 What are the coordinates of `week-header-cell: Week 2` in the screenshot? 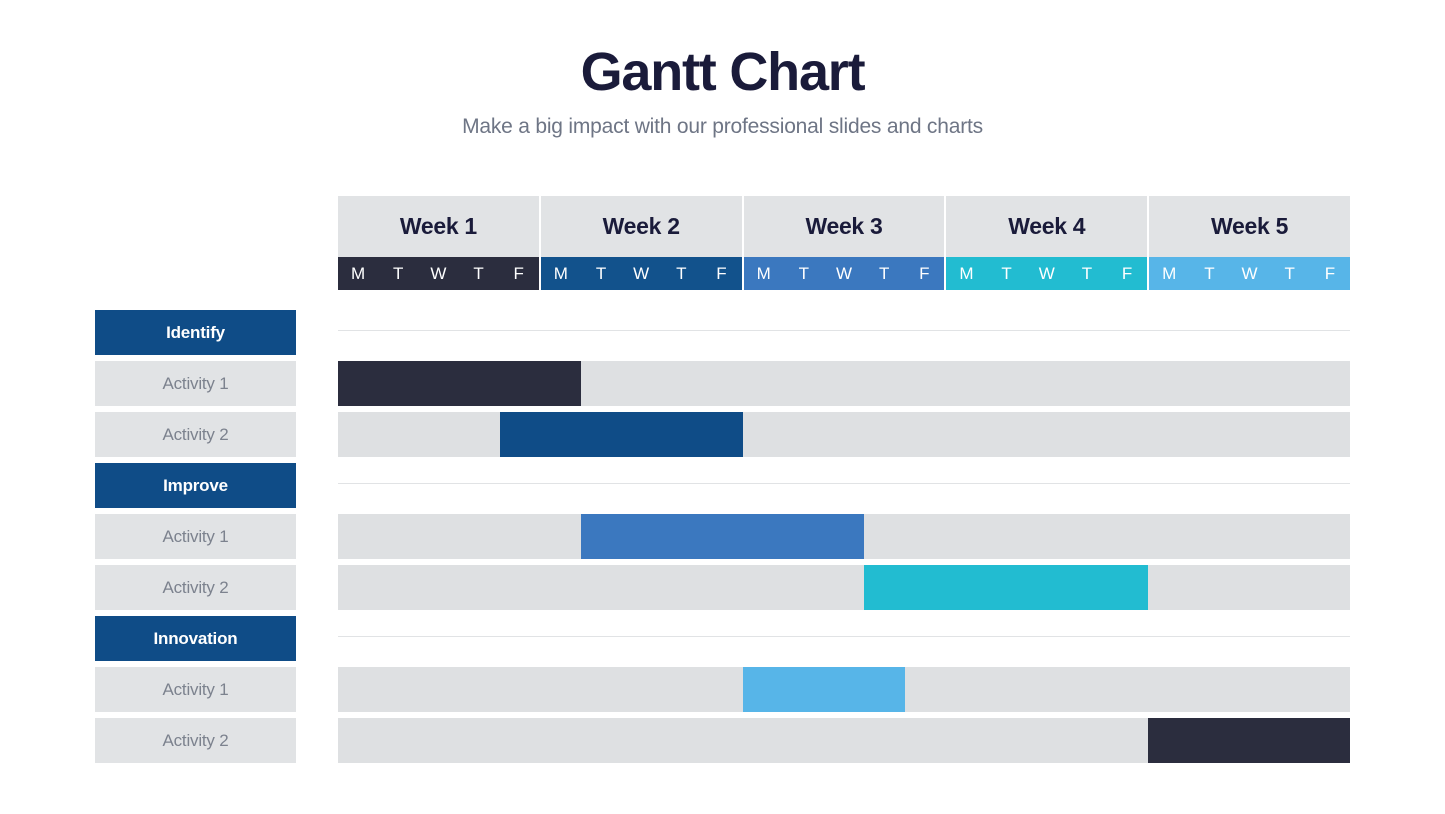 It's located at (642, 226).